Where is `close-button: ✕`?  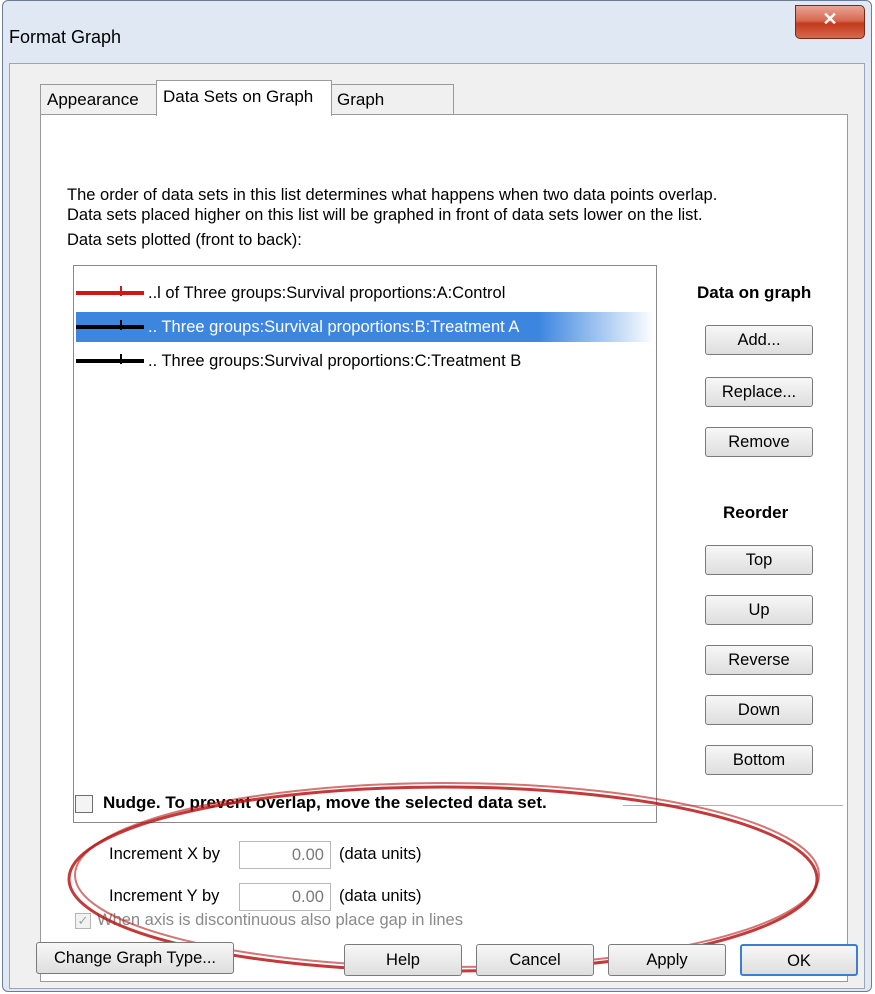
close-button: ✕ is located at coordinates (830, 22).